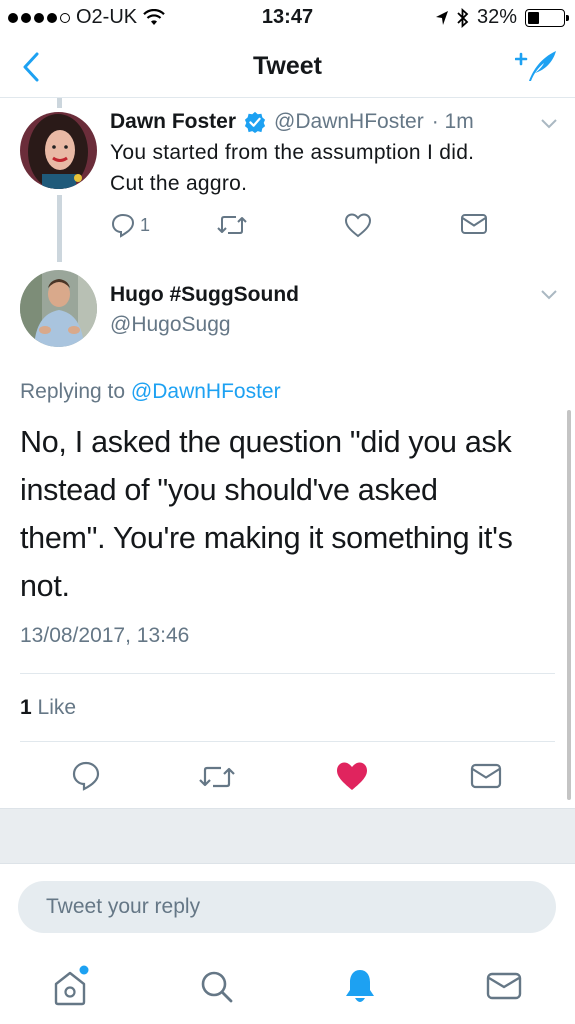 This screenshot has width=575, height=1024. I want to click on direct-message-button, so click(474, 224).